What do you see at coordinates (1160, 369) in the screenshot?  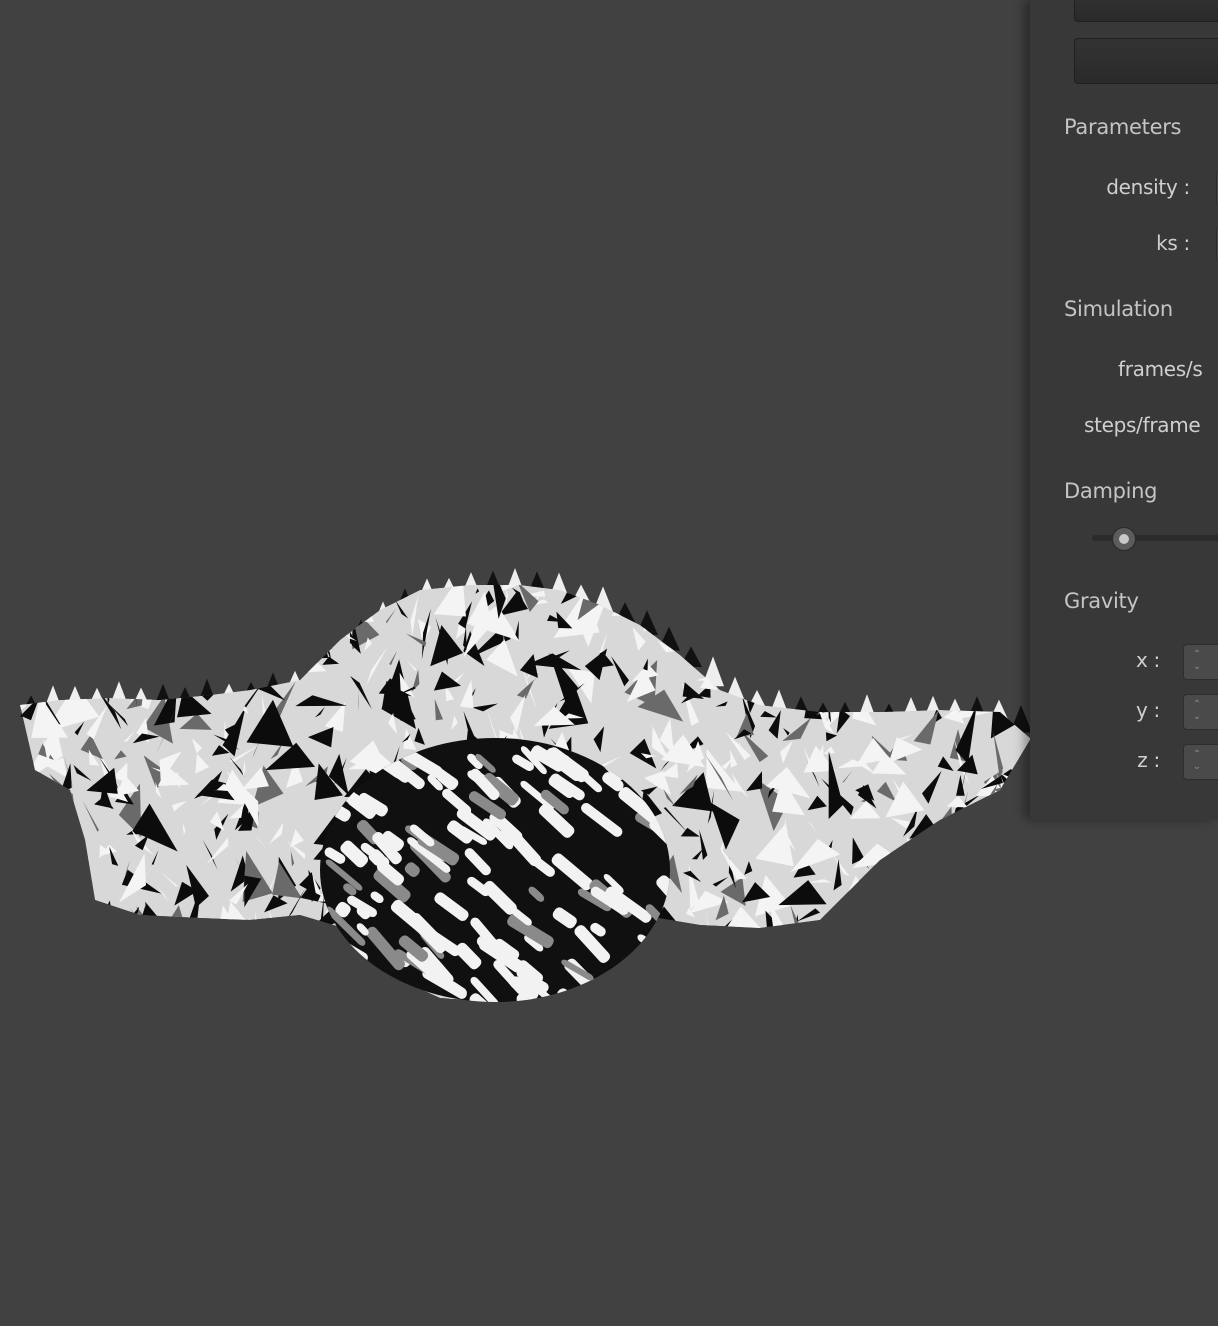 I see `frames-per-s-label: frames/s` at bounding box center [1160, 369].